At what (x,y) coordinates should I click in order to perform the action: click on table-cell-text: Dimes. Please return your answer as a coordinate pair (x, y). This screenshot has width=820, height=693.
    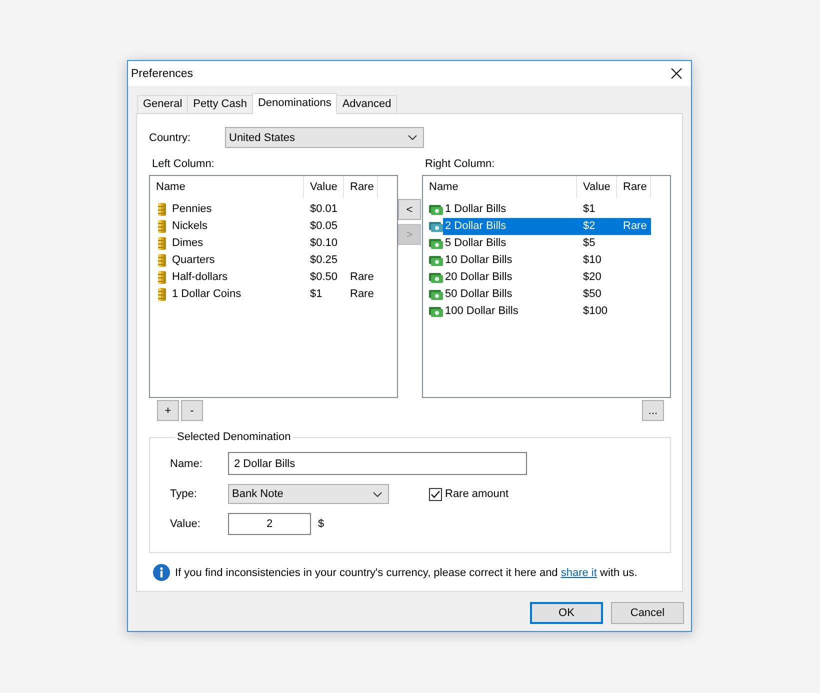
    Looking at the image, I should click on (187, 243).